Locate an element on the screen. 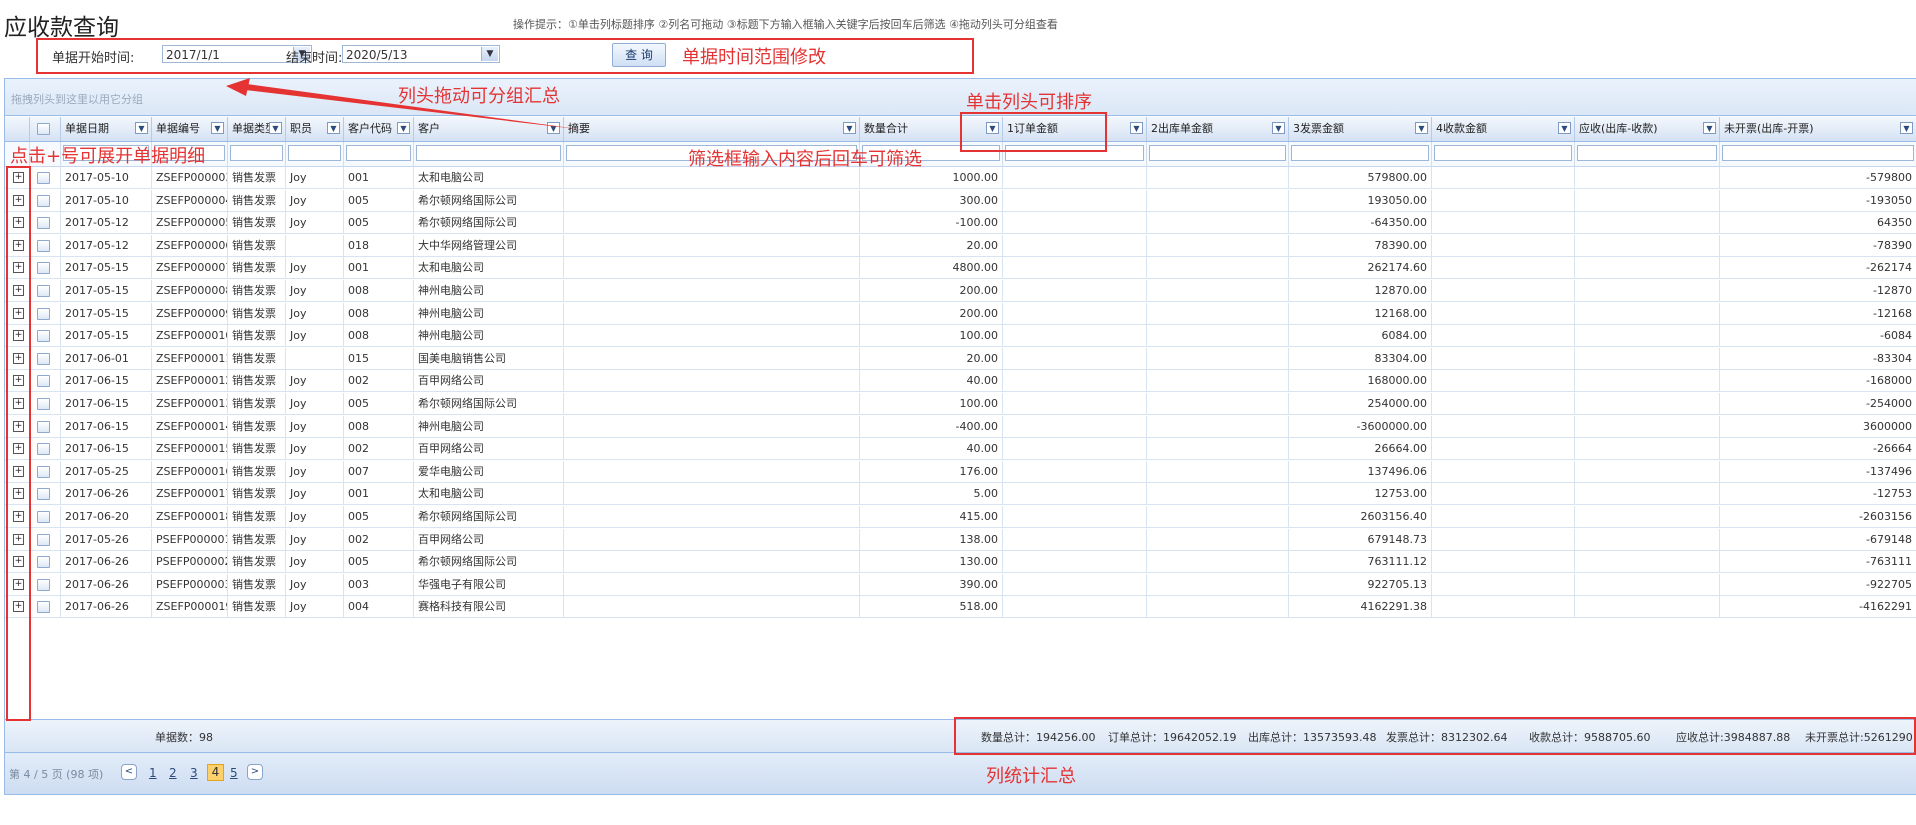 The height and width of the screenshot is (825, 1916). annotation-arrow is located at coordinates (405, 104).